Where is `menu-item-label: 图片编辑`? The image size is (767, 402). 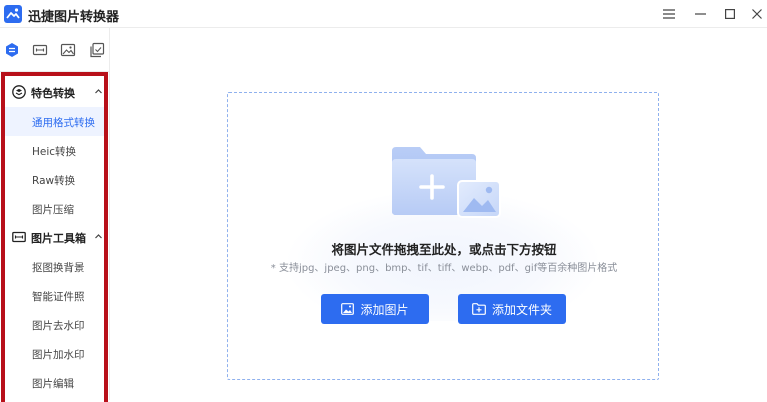
menu-item-label: 图片编辑 is located at coordinates (53, 384).